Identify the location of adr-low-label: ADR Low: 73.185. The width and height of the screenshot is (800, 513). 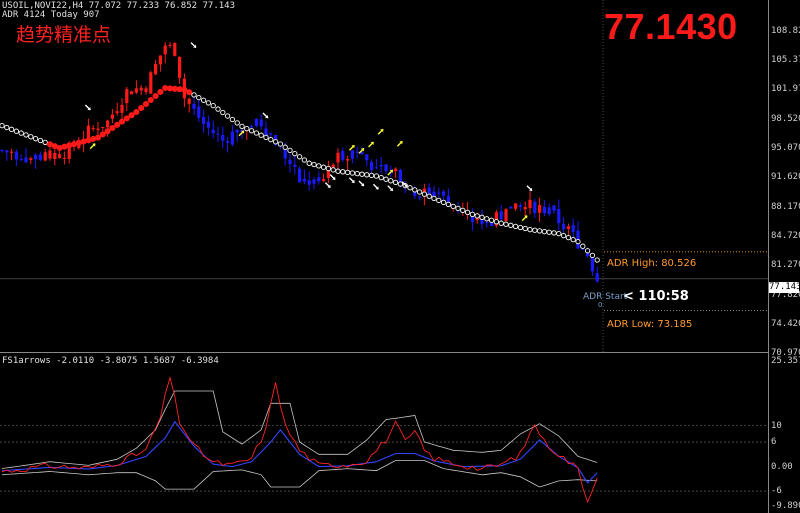
(650, 324).